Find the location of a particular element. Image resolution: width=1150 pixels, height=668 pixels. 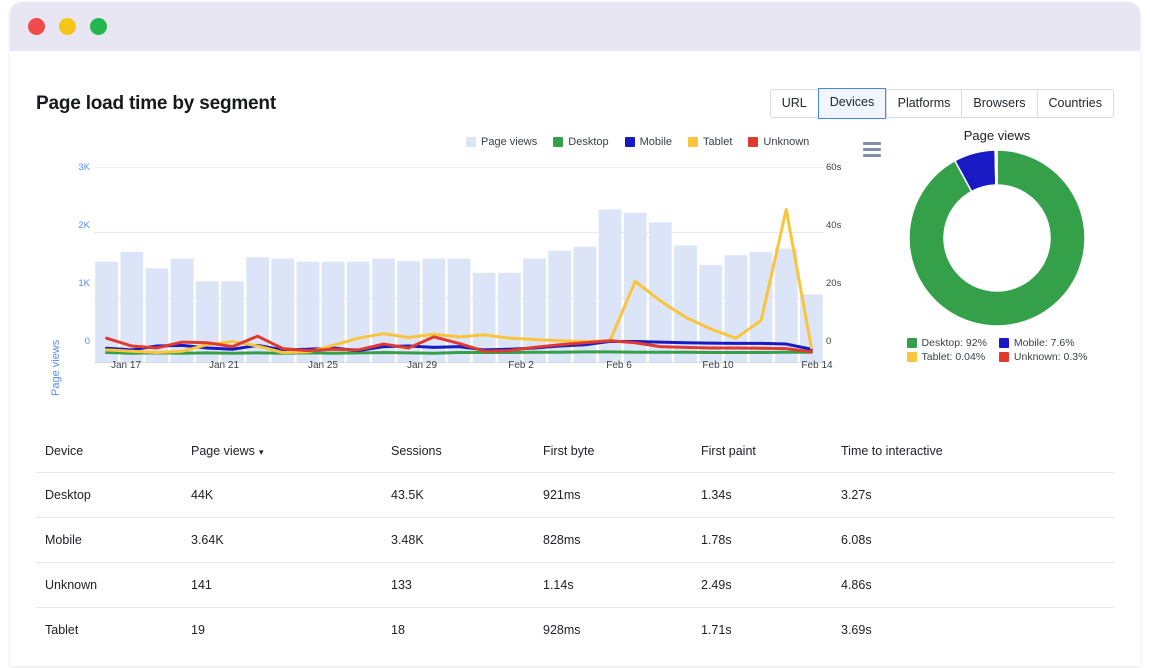

cell-time-to-interactive: 6.08s is located at coordinates (977, 540).